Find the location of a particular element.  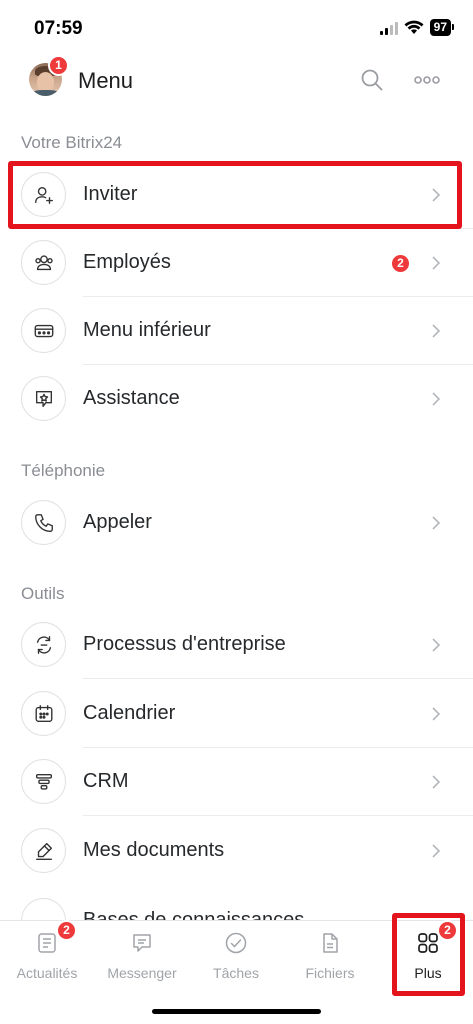

tab-label: Fichiers is located at coordinates (330, 973).